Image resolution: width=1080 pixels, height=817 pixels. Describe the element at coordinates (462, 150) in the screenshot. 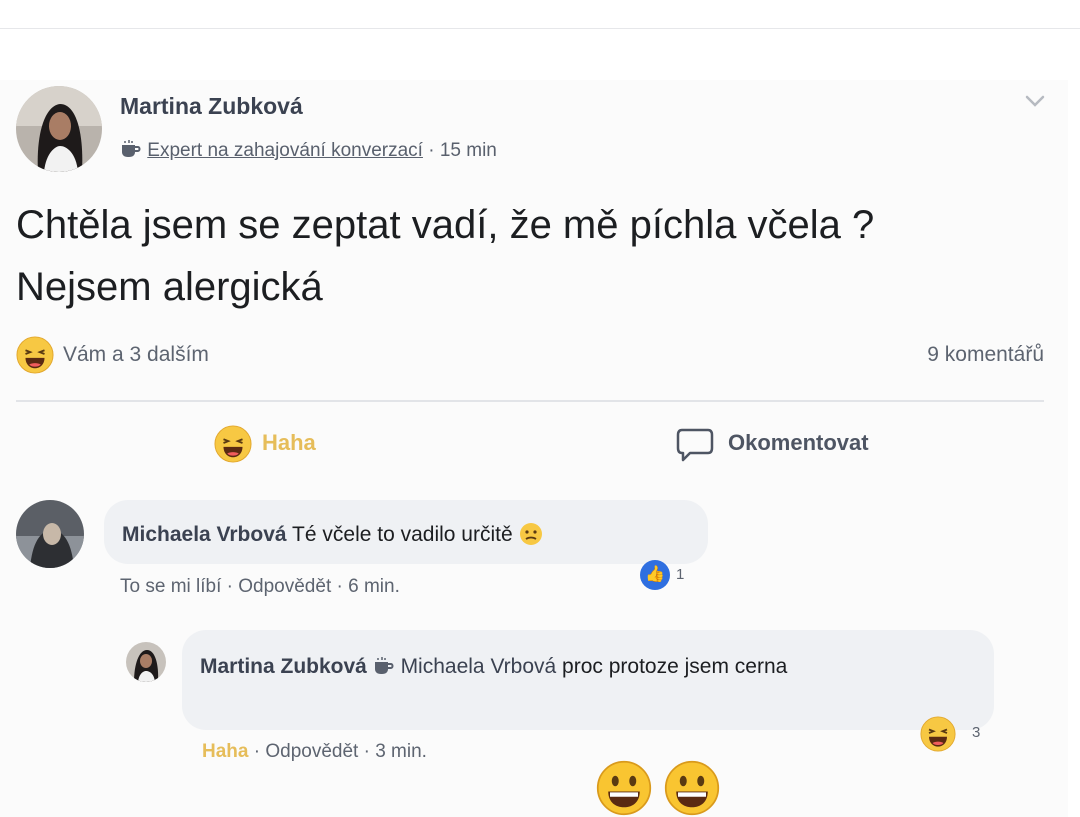

I see `post-timestamp: · 15 min` at that location.